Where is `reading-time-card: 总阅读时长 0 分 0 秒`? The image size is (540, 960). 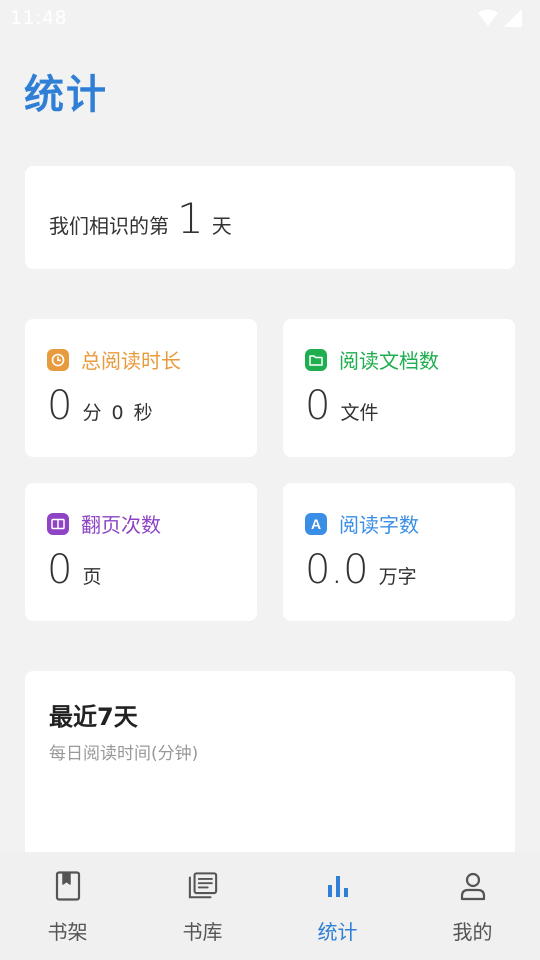
reading-time-card: 总阅读时长 0 分 0 秒 is located at coordinates (141, 388).